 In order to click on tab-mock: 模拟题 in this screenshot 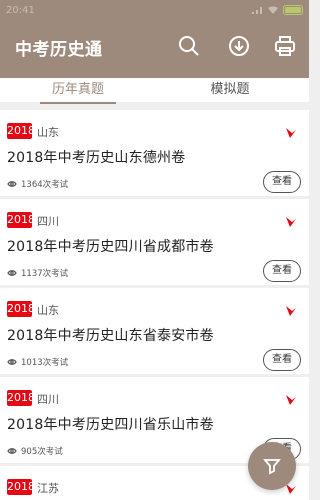, I will do `click(230, 90)`.